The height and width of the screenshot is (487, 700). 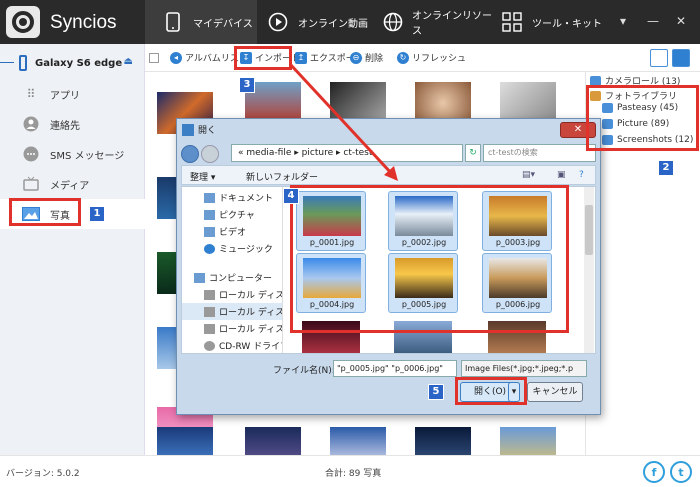 What do you see at coordinates (666, 168) in the screenshot?
I see `step-badge-2: 2` at bounding box center [666, 168].